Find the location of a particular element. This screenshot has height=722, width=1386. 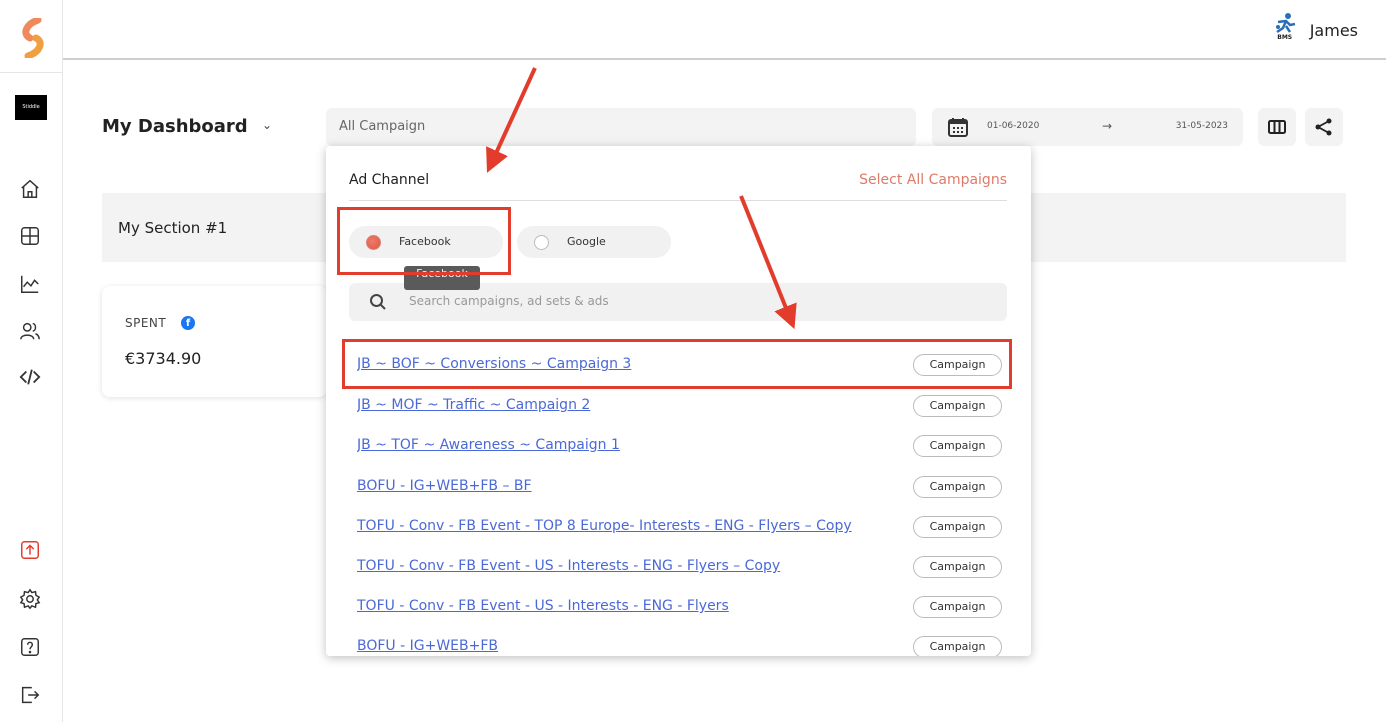

facebook-icon: f is located at coordinates (188, 323).